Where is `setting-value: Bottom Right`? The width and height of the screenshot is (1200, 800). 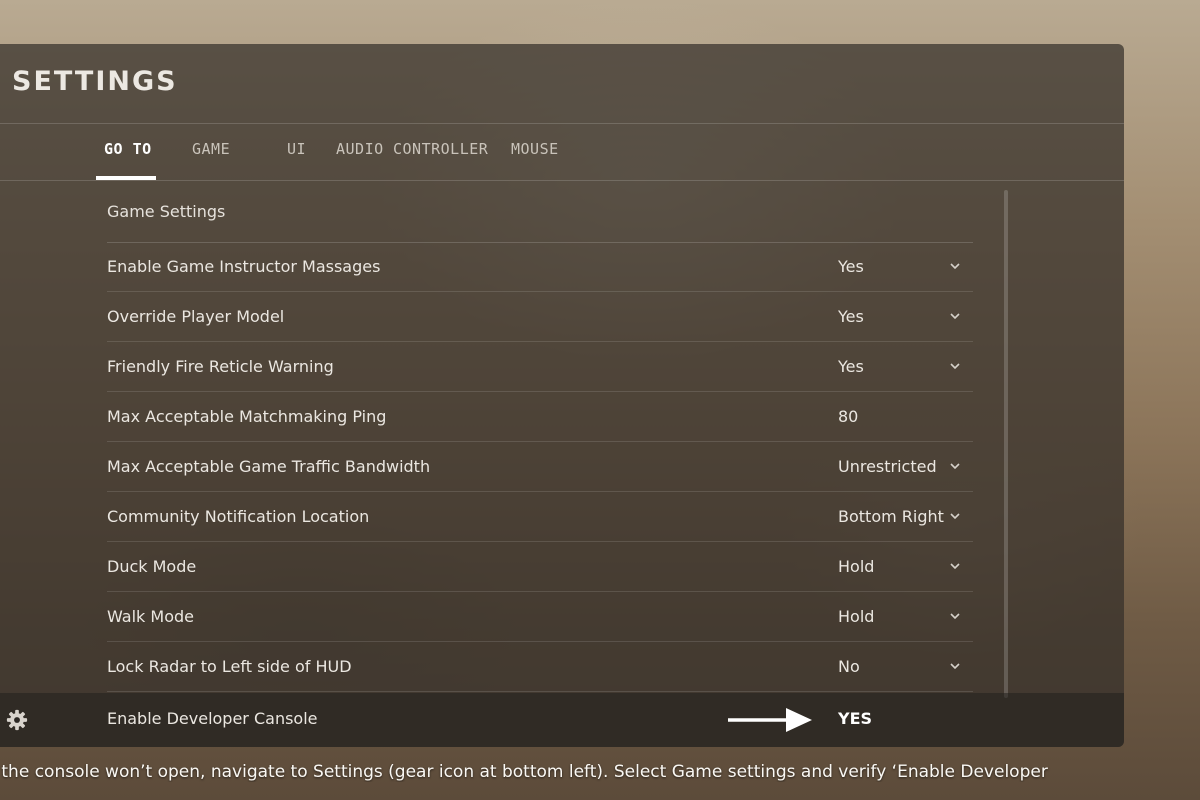 setting-value: Bottom Right is located at coordinates (891, 516).